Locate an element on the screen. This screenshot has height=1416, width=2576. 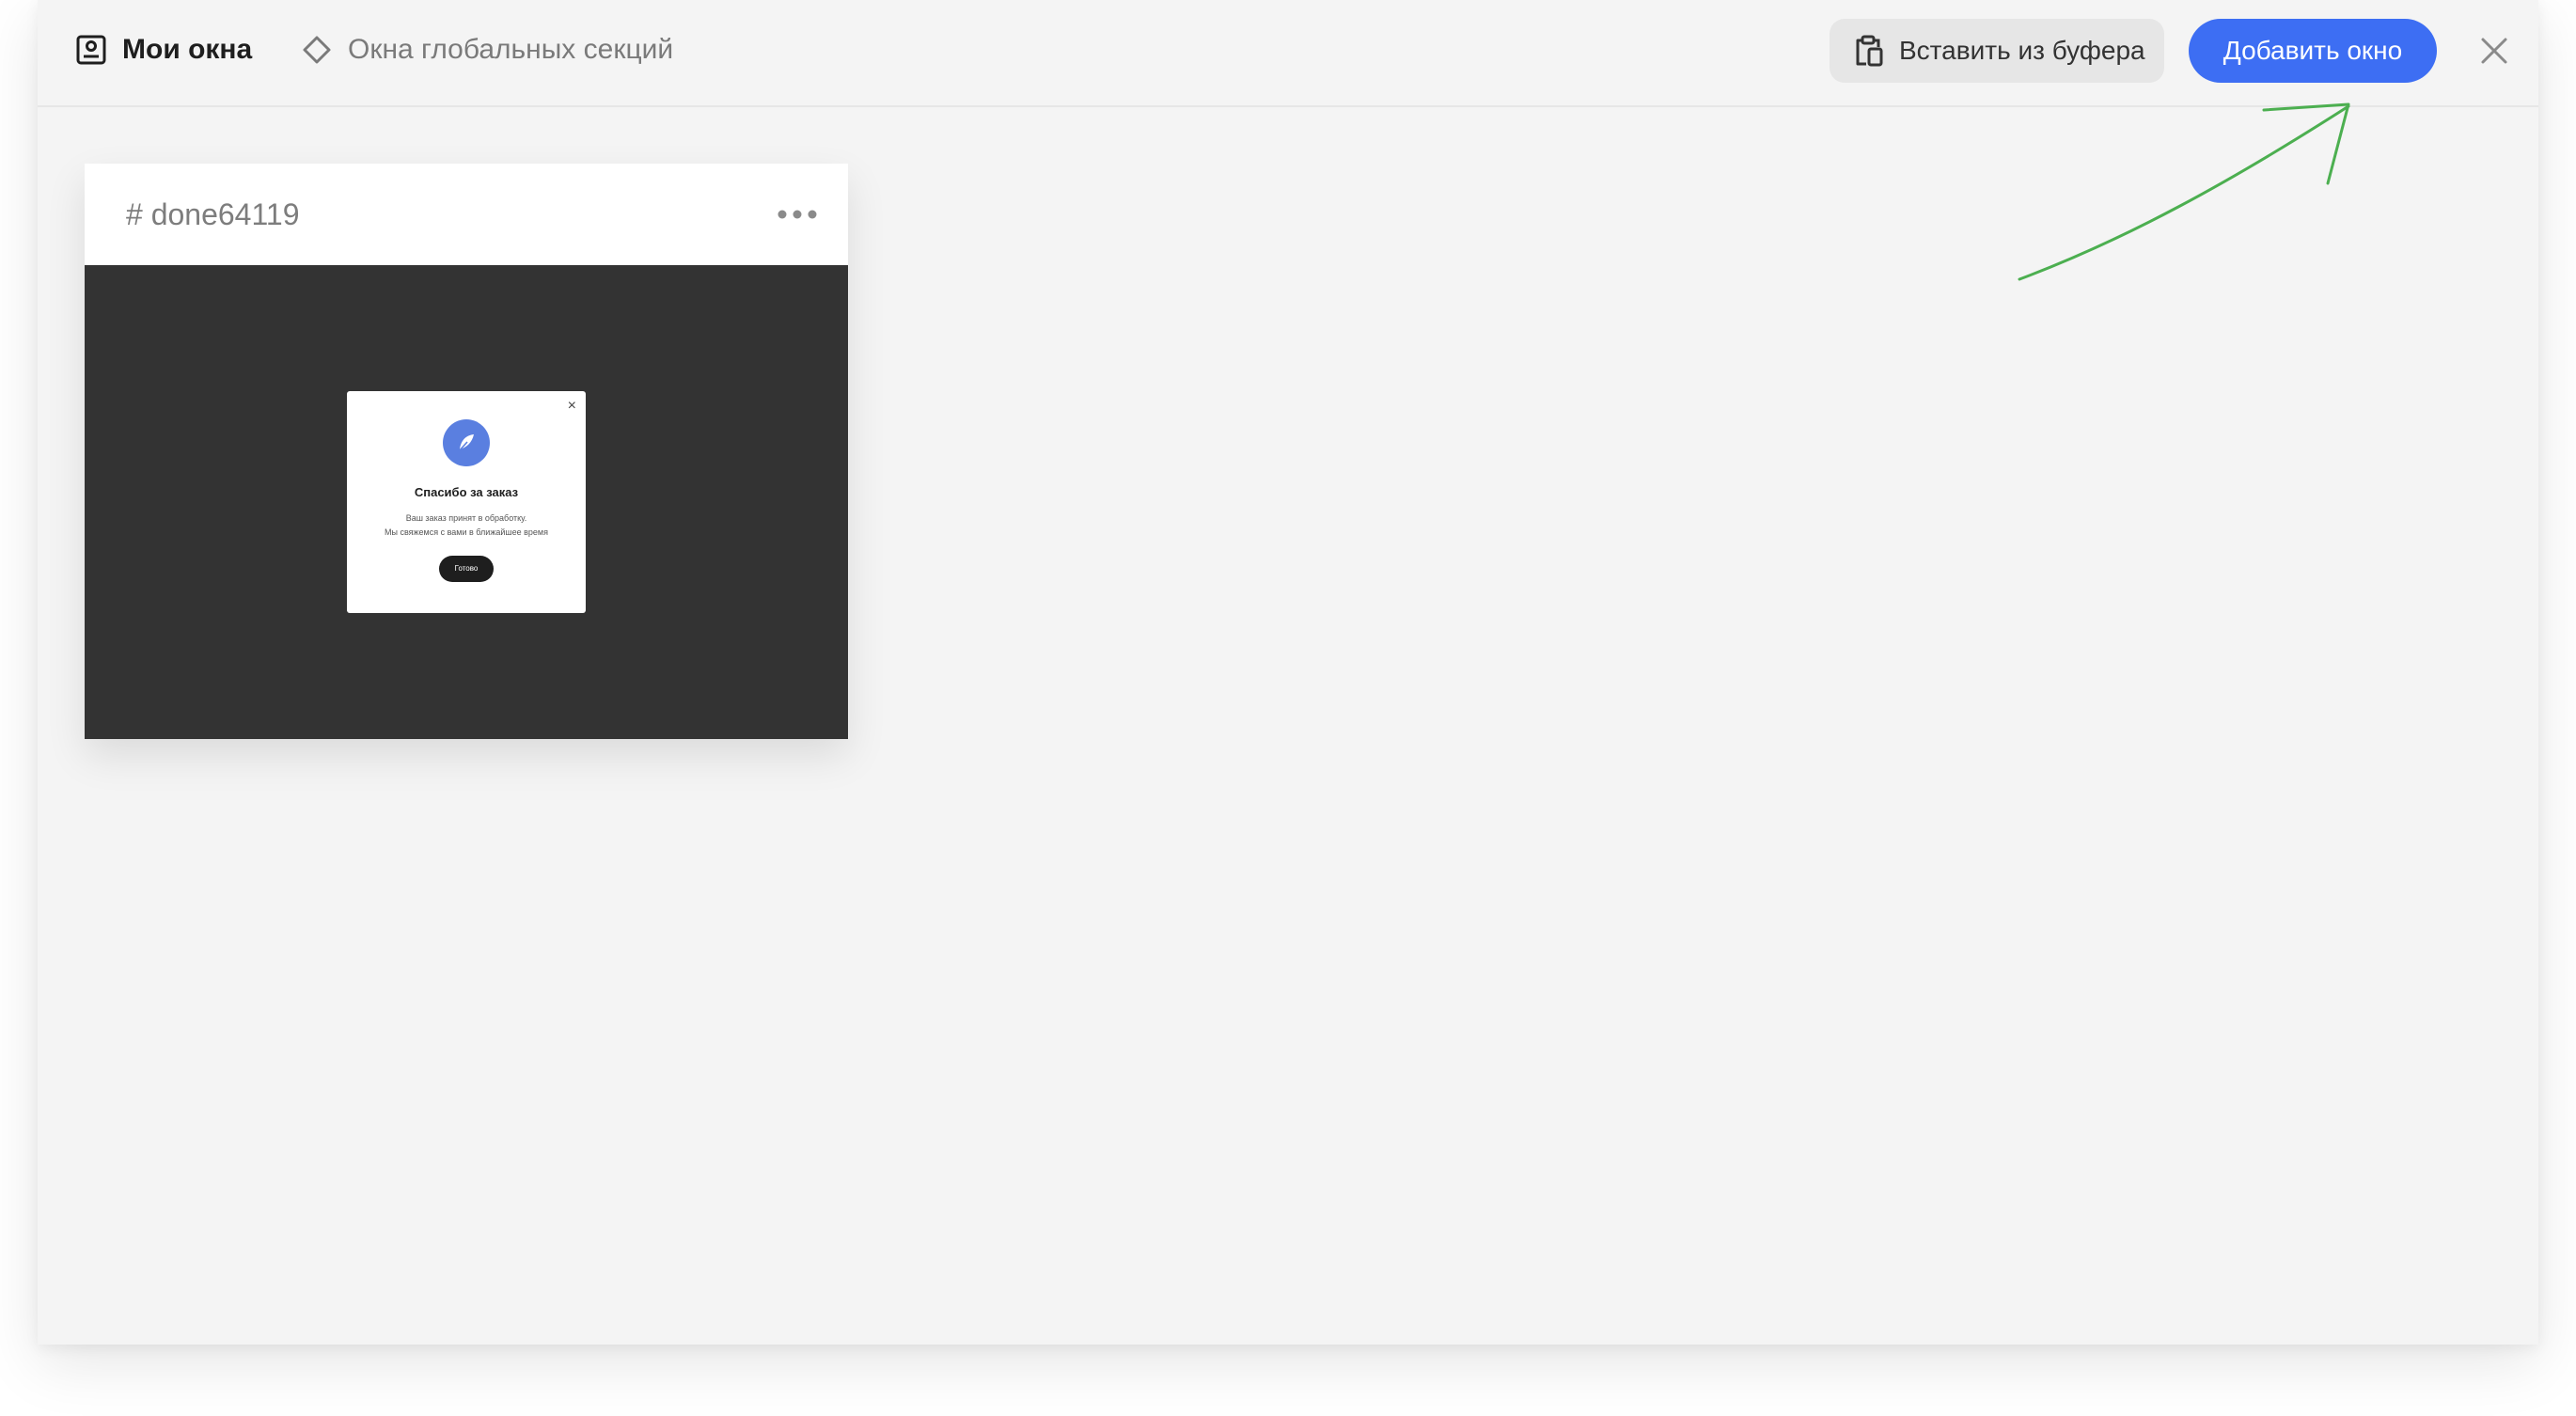
tab-global-windows: Окна глобальных секций is located at coordinates (487, 49).